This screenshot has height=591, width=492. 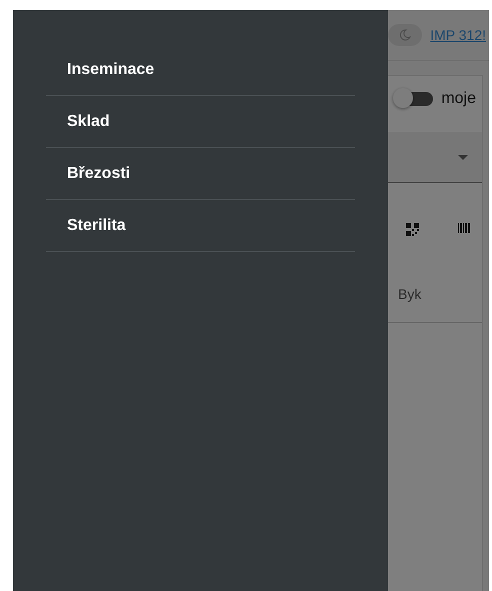 I want to click on qr-code-icon, so click(x=412, y=229).